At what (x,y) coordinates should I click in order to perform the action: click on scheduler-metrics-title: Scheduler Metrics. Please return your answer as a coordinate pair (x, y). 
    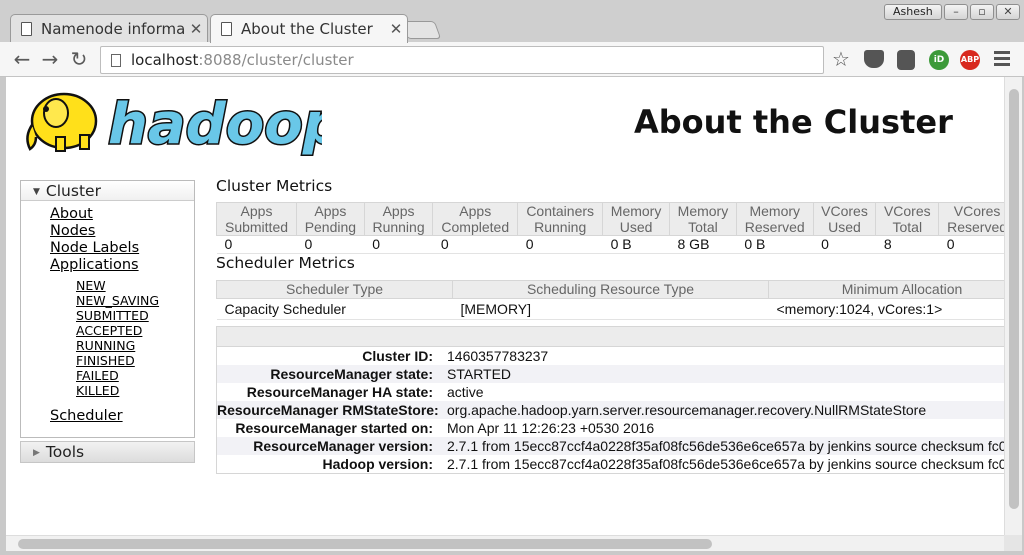
    Looking at the image, I should click on (285, 263).